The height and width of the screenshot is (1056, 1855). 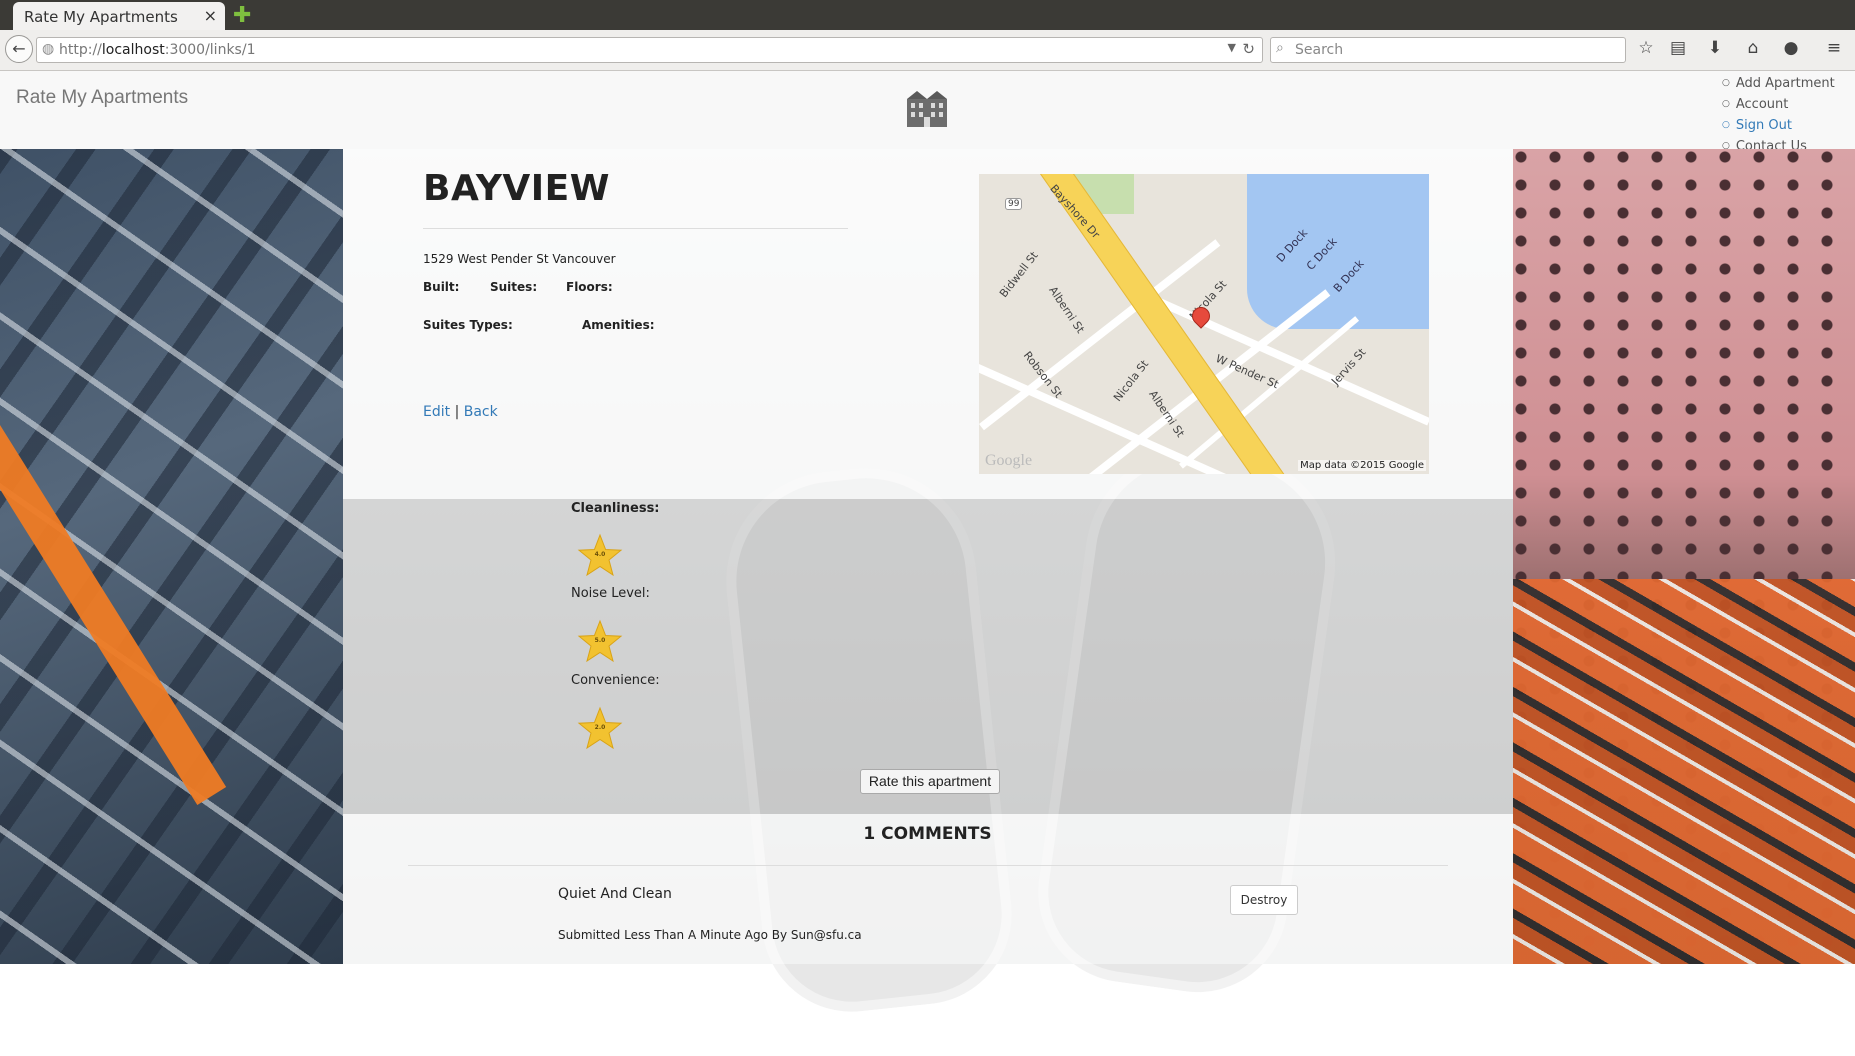 What do you see at coordinates (1338, 251) in the screenshot?
I see `map-water` at bounding box center [1338, 251].